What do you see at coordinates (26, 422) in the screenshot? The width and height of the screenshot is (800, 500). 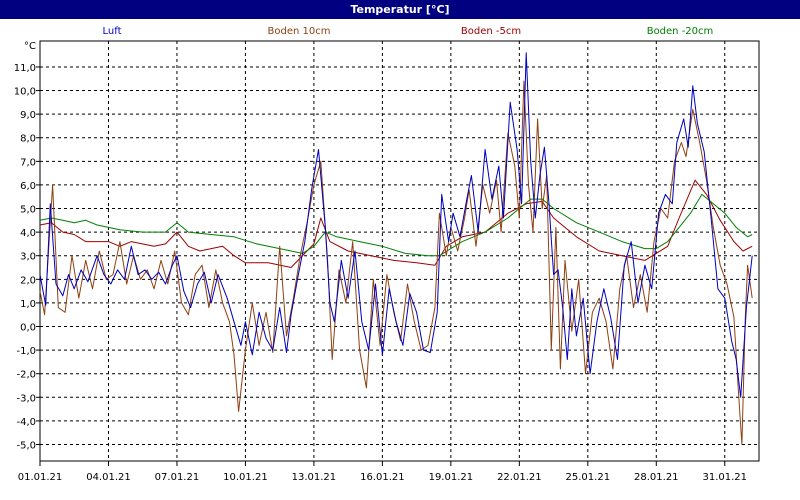 I see `y-tick-label: -4,0` at bounding box center [26, 422].